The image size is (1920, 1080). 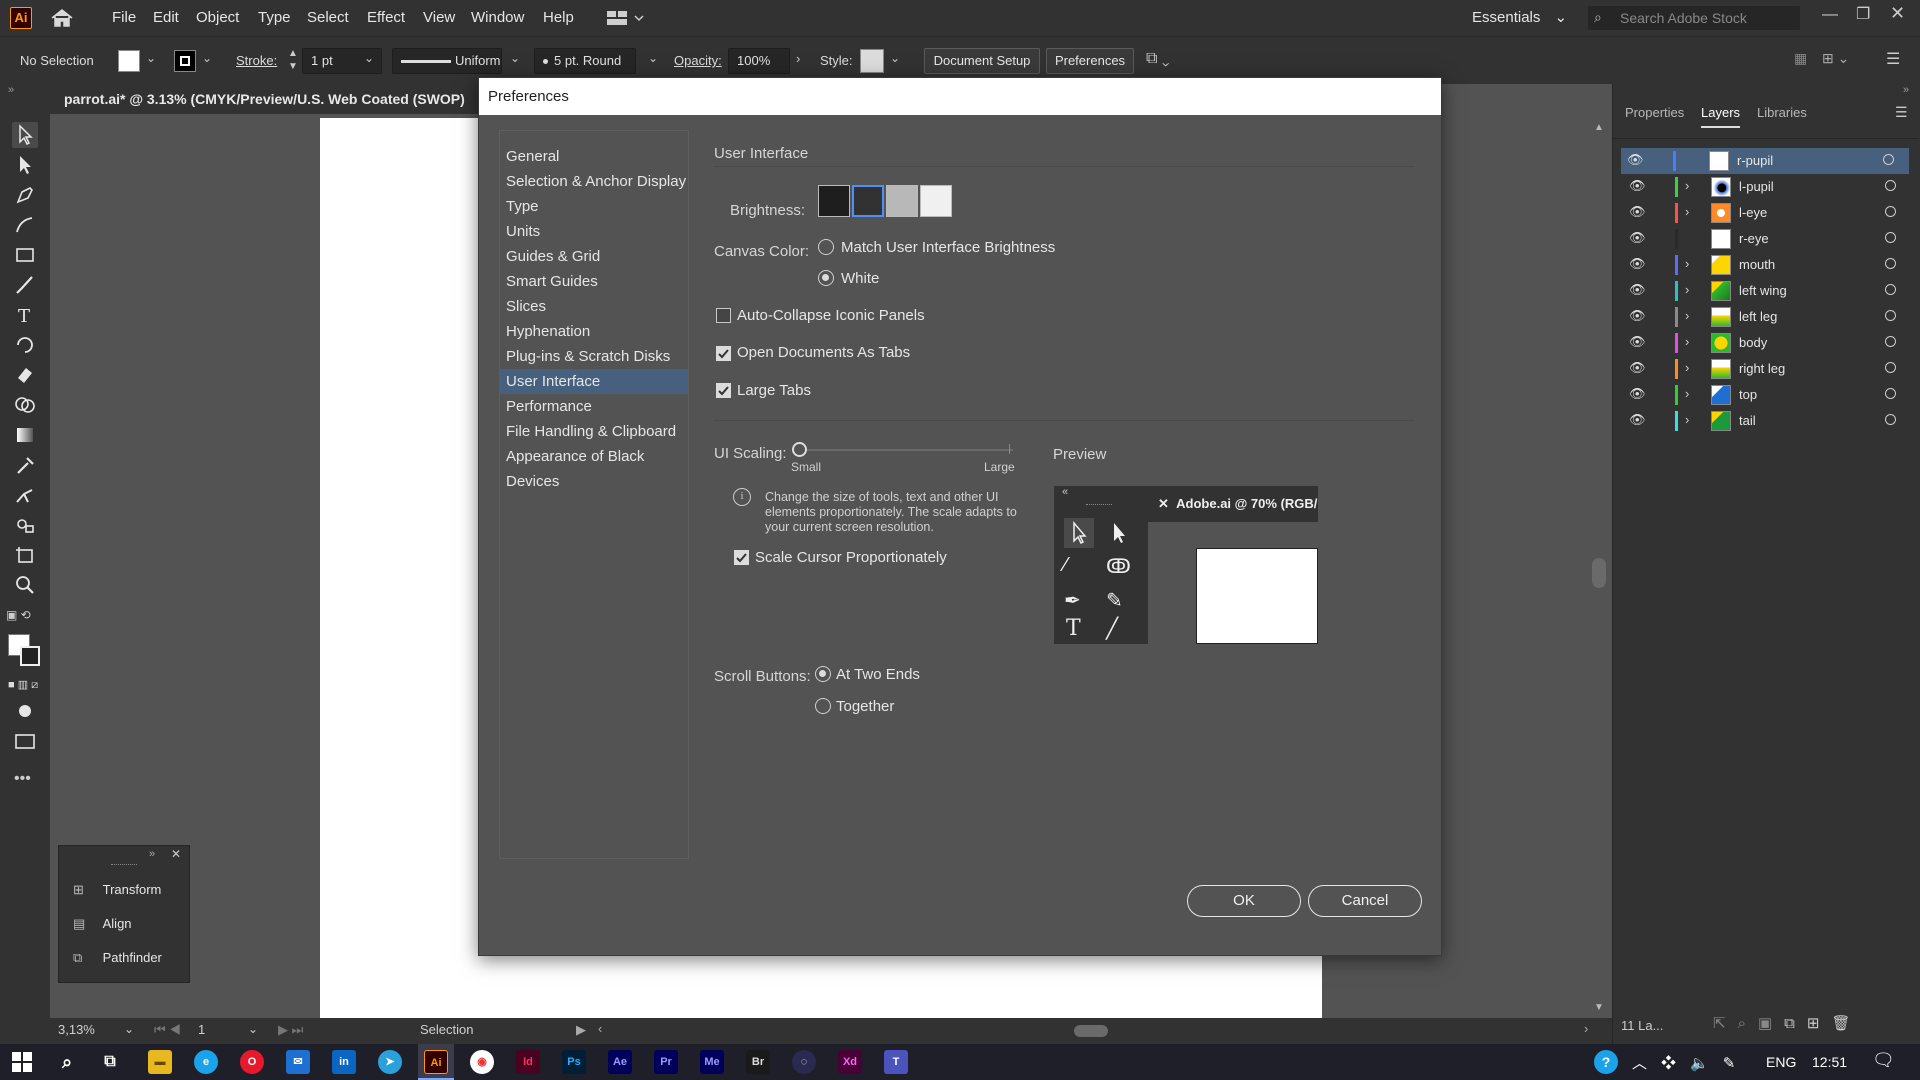 I want to click on hscroll-thumb, so click(x=1091, y=1031).